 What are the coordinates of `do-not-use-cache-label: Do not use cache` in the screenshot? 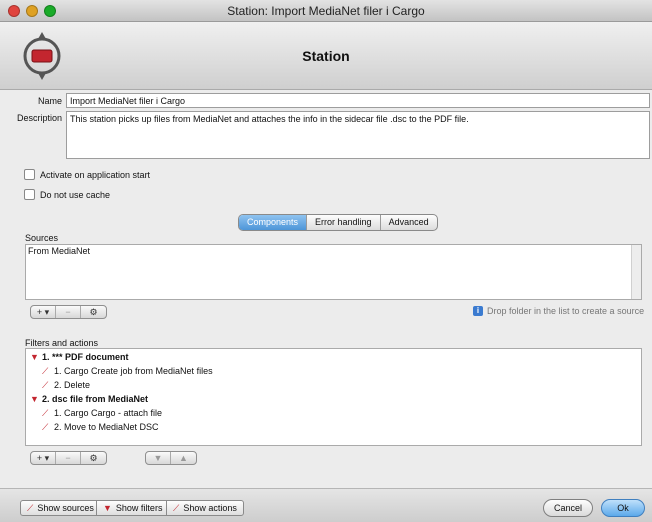 It's located at (75, 194).